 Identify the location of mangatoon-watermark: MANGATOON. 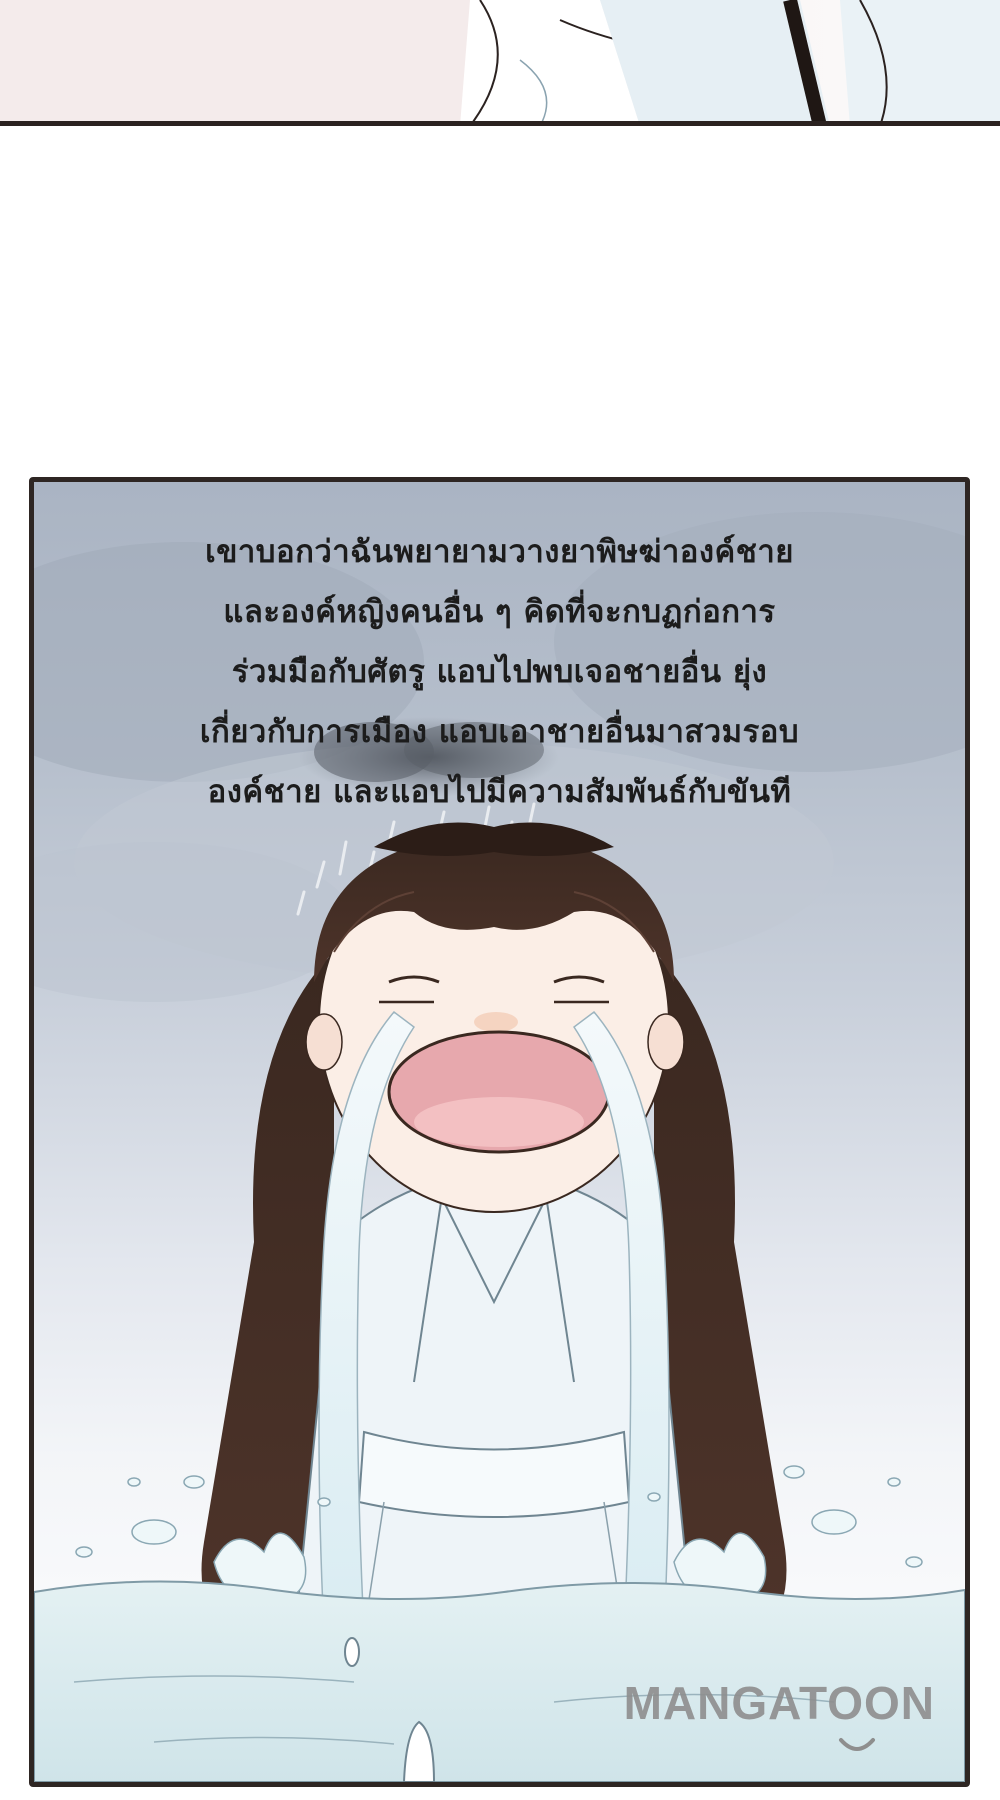
(779, 1703).